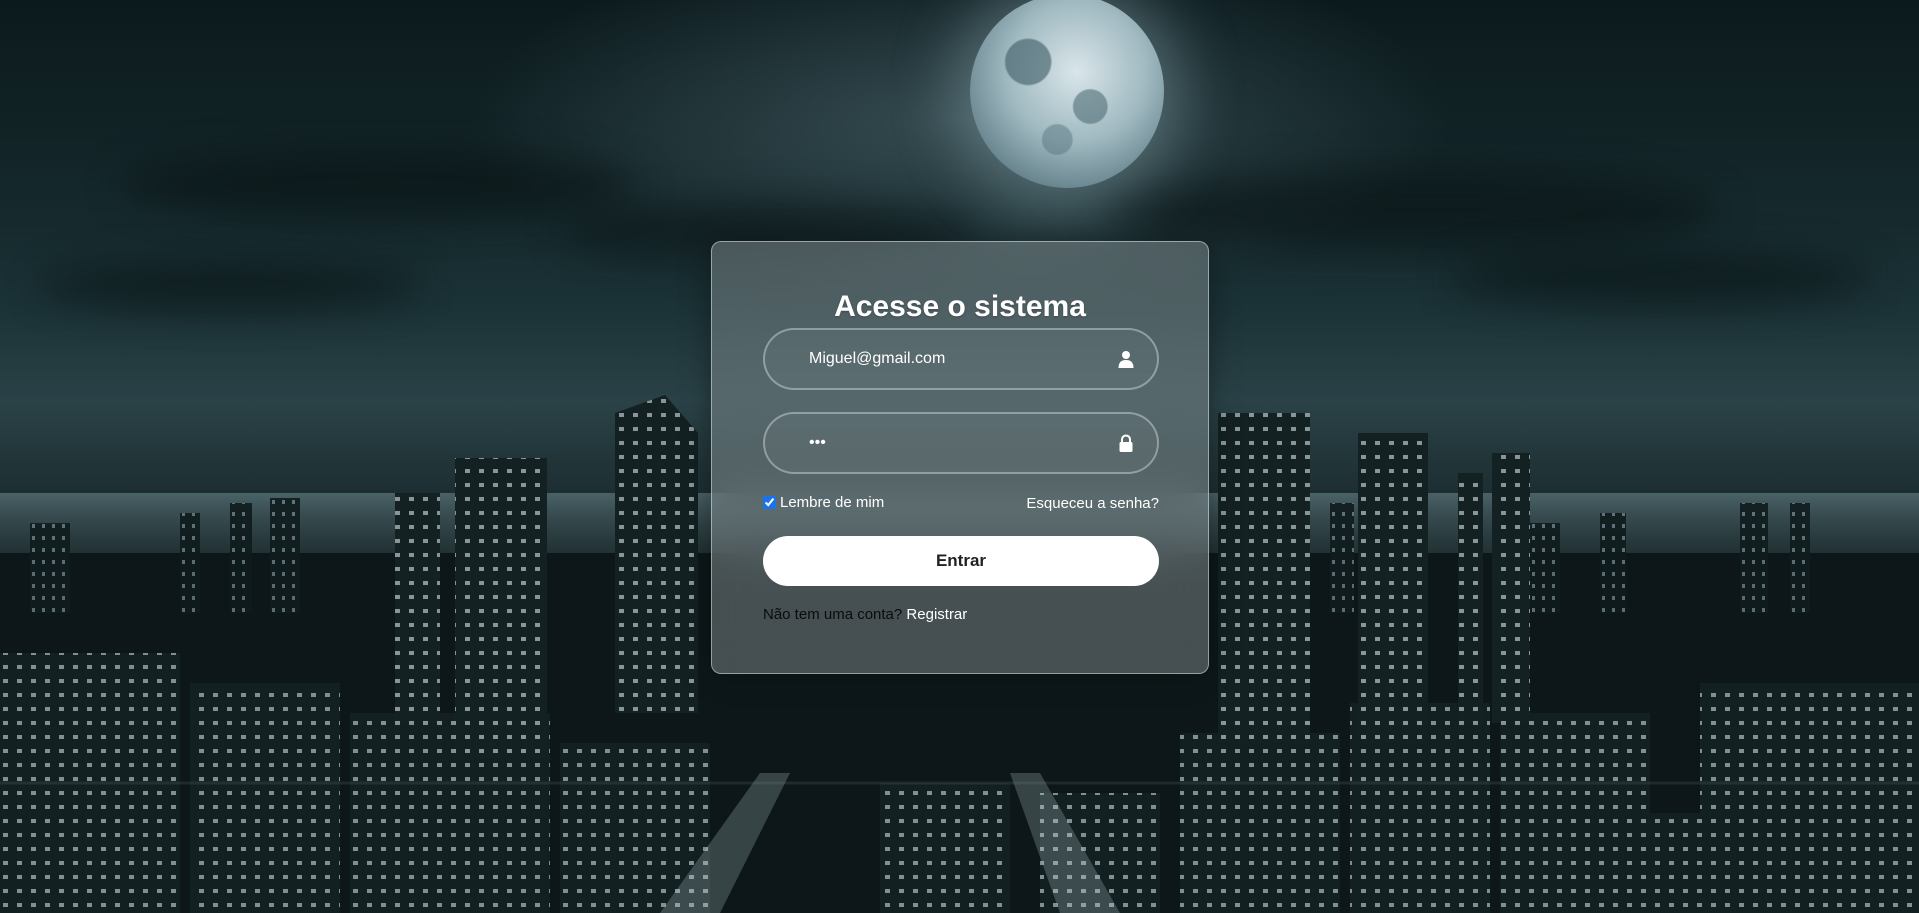 This screenshot has width=1919, height=913. What do you see at coordinates (832, 502) in the screenshot?
I see `remember-me-text: Lembre de mim` at bounding box center [832, 502].